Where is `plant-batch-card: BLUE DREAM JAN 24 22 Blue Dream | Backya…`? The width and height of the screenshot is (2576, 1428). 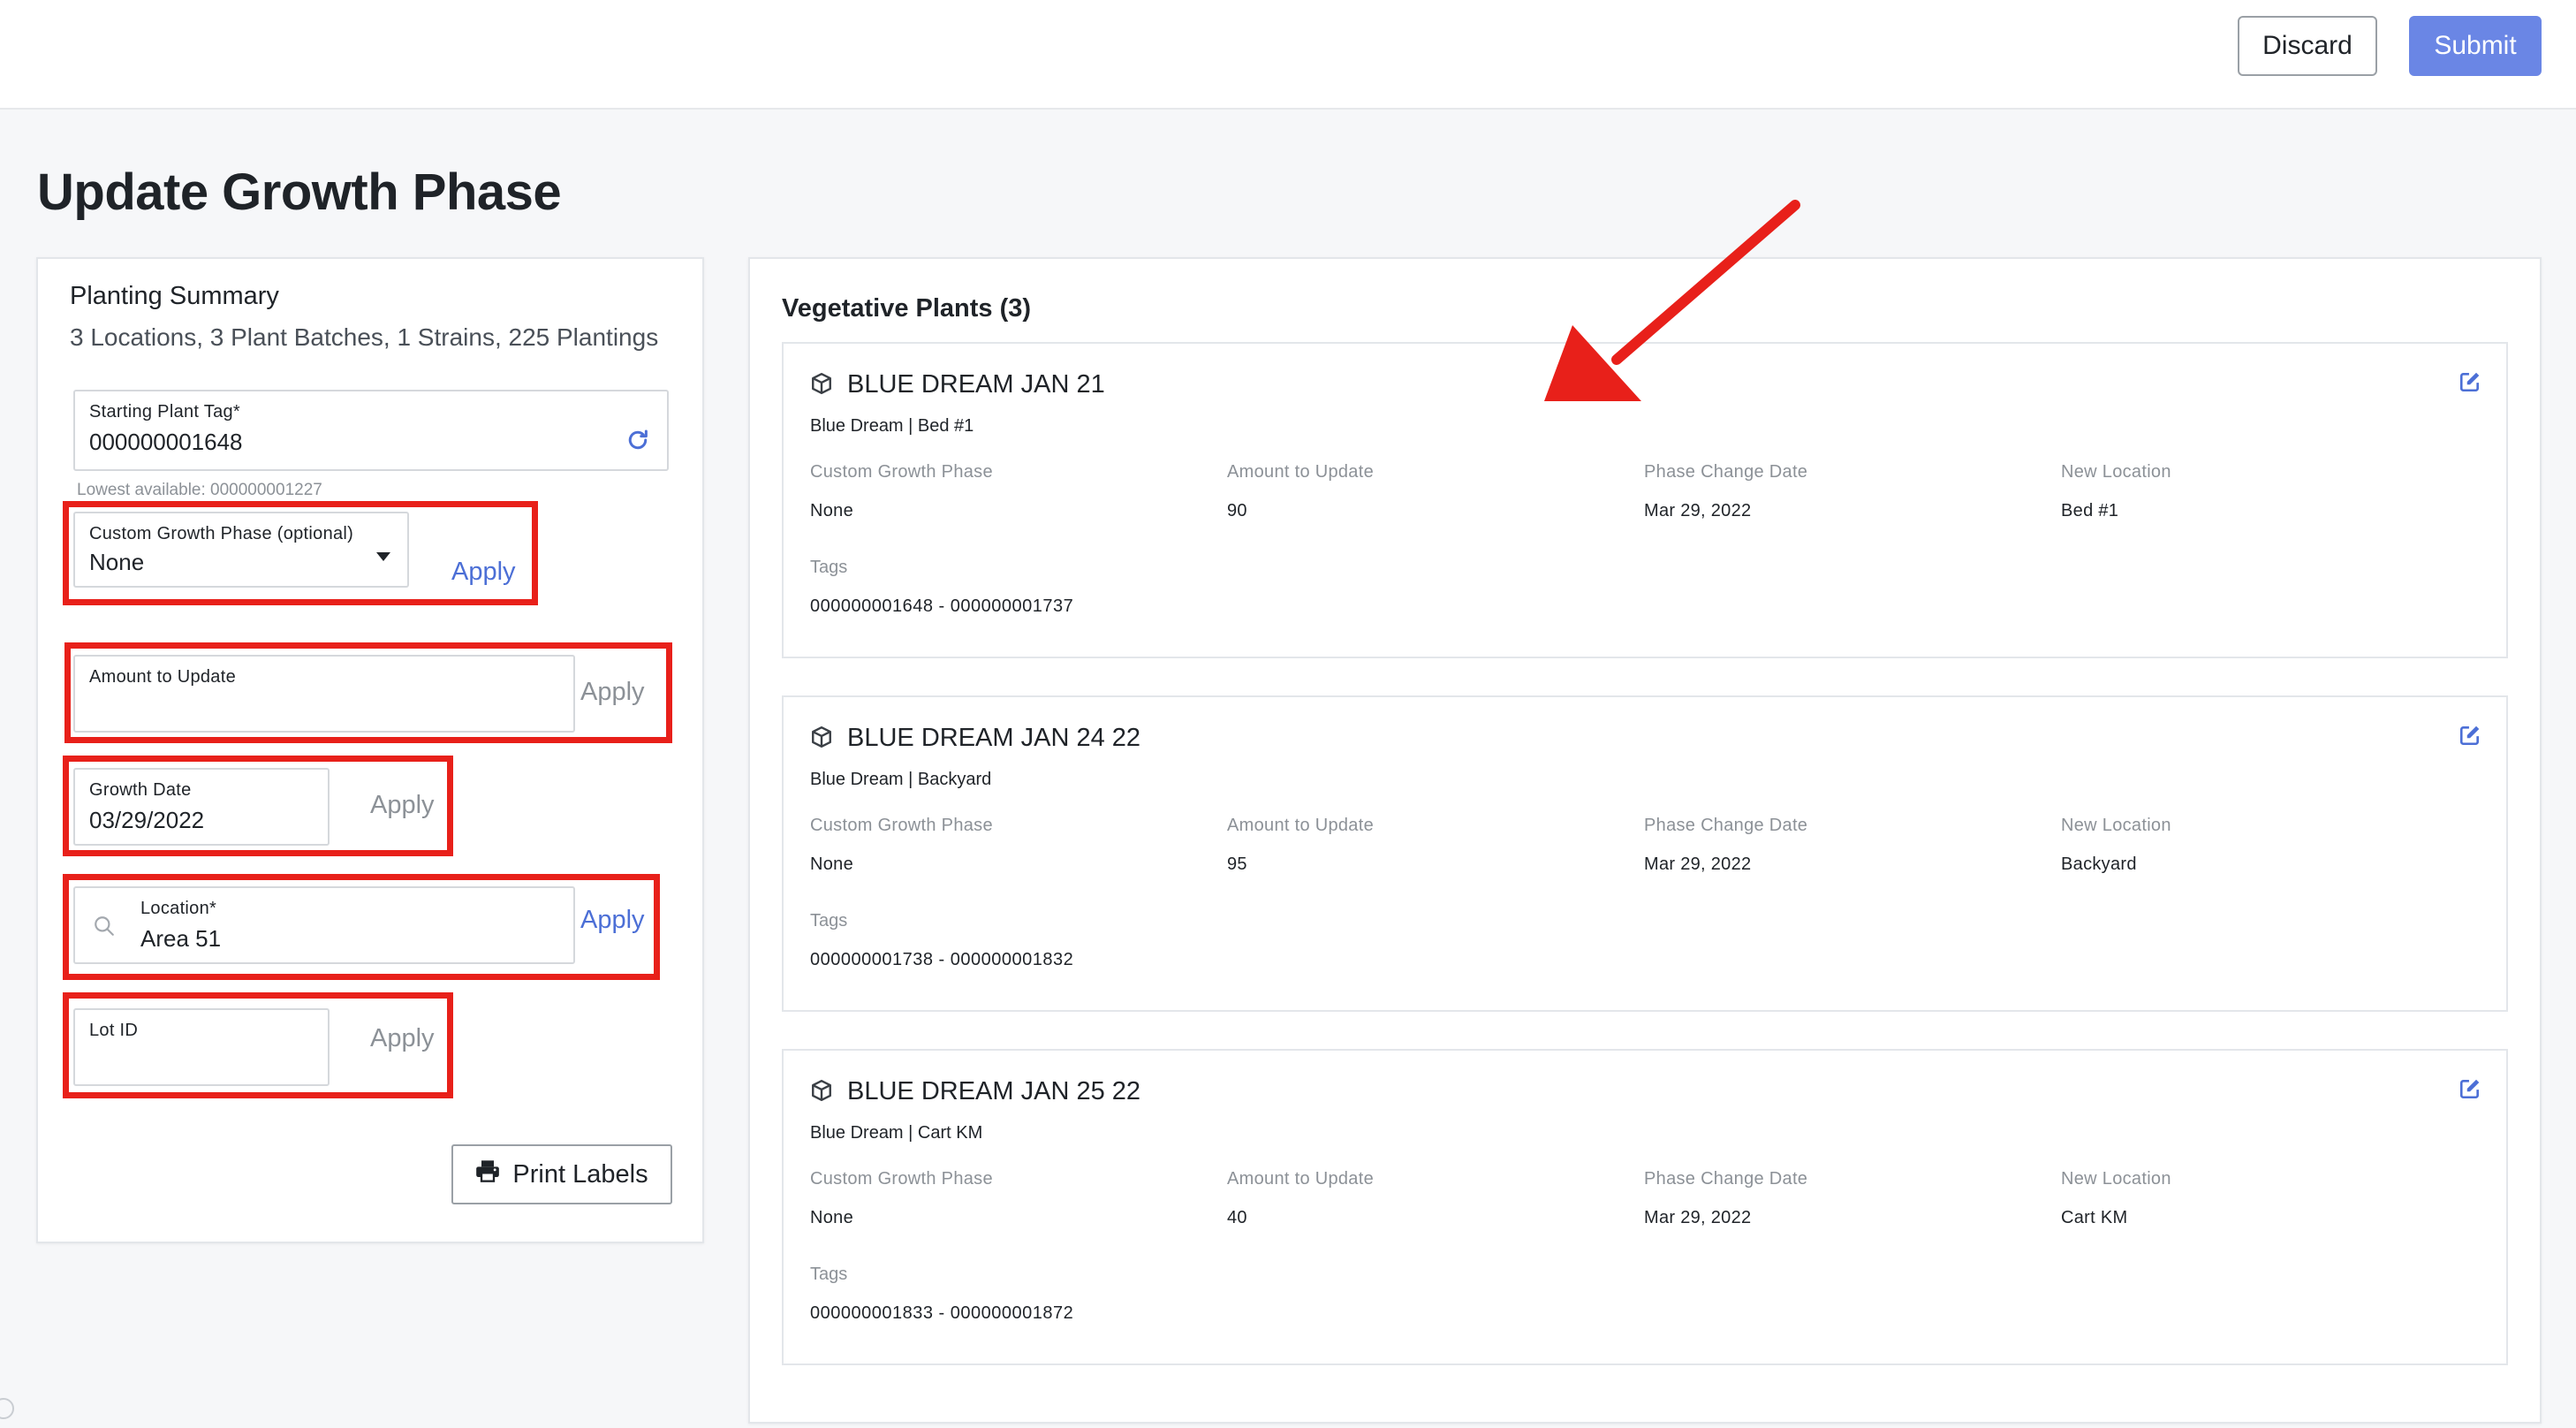 plant-batch-card: BLUE DREAM JAN 24 22 Blue Dream | Backya… is located at coordinates (1645, 853).